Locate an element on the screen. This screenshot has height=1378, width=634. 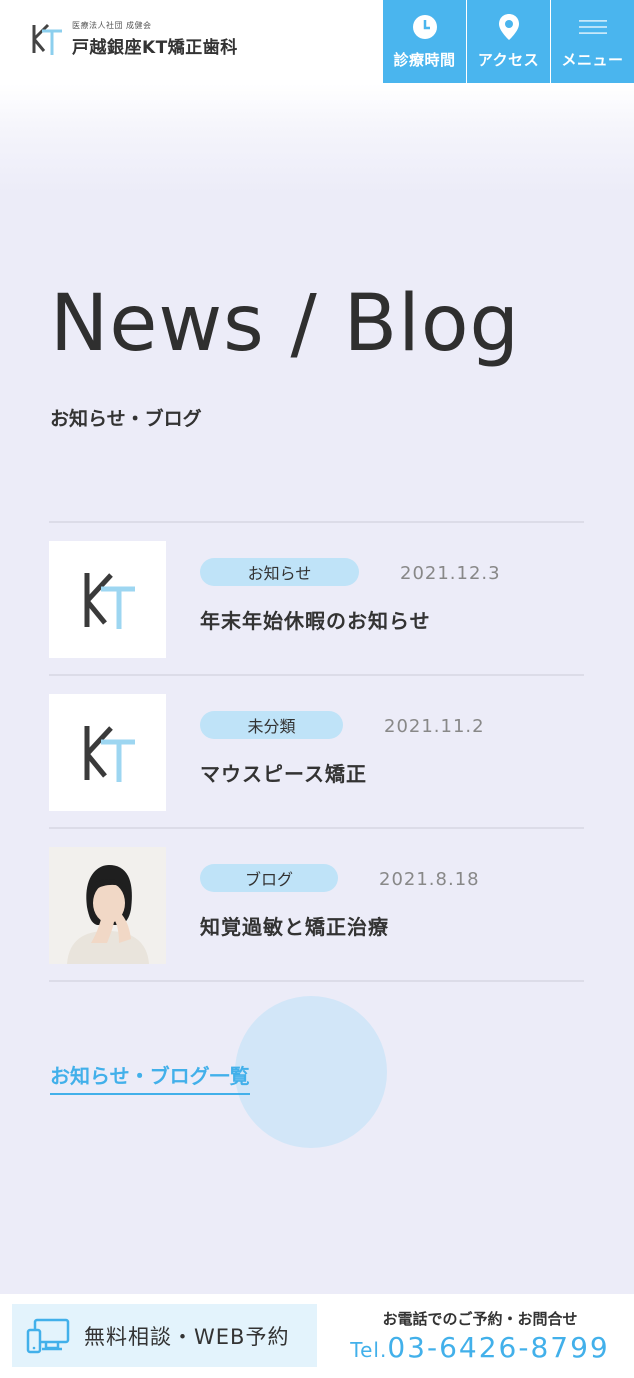
post-title: マウスピース矯正 is located at coordinates (283, 772).